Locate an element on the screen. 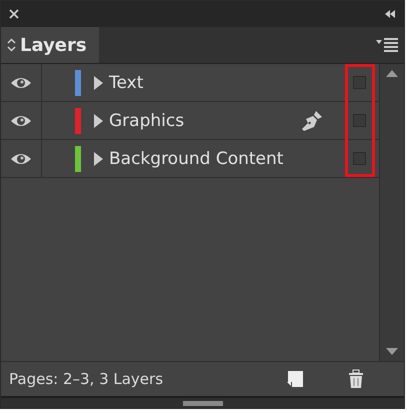  layer-name: Text is located at coordinates (126, 82).